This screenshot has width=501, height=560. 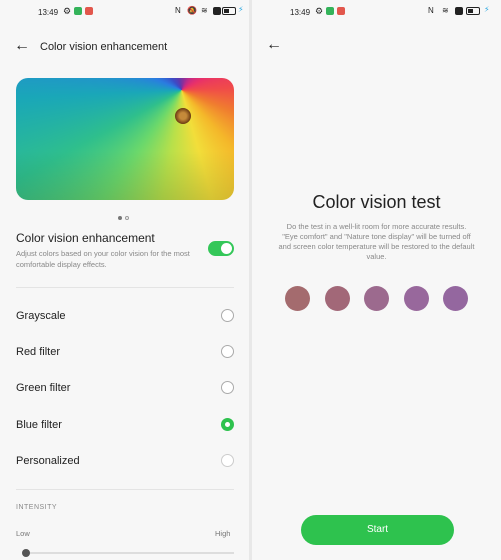 What do you see at coordinates (377, 530) in the screenshot?
I see `start-button: Start` at bounding box center [377, 530].